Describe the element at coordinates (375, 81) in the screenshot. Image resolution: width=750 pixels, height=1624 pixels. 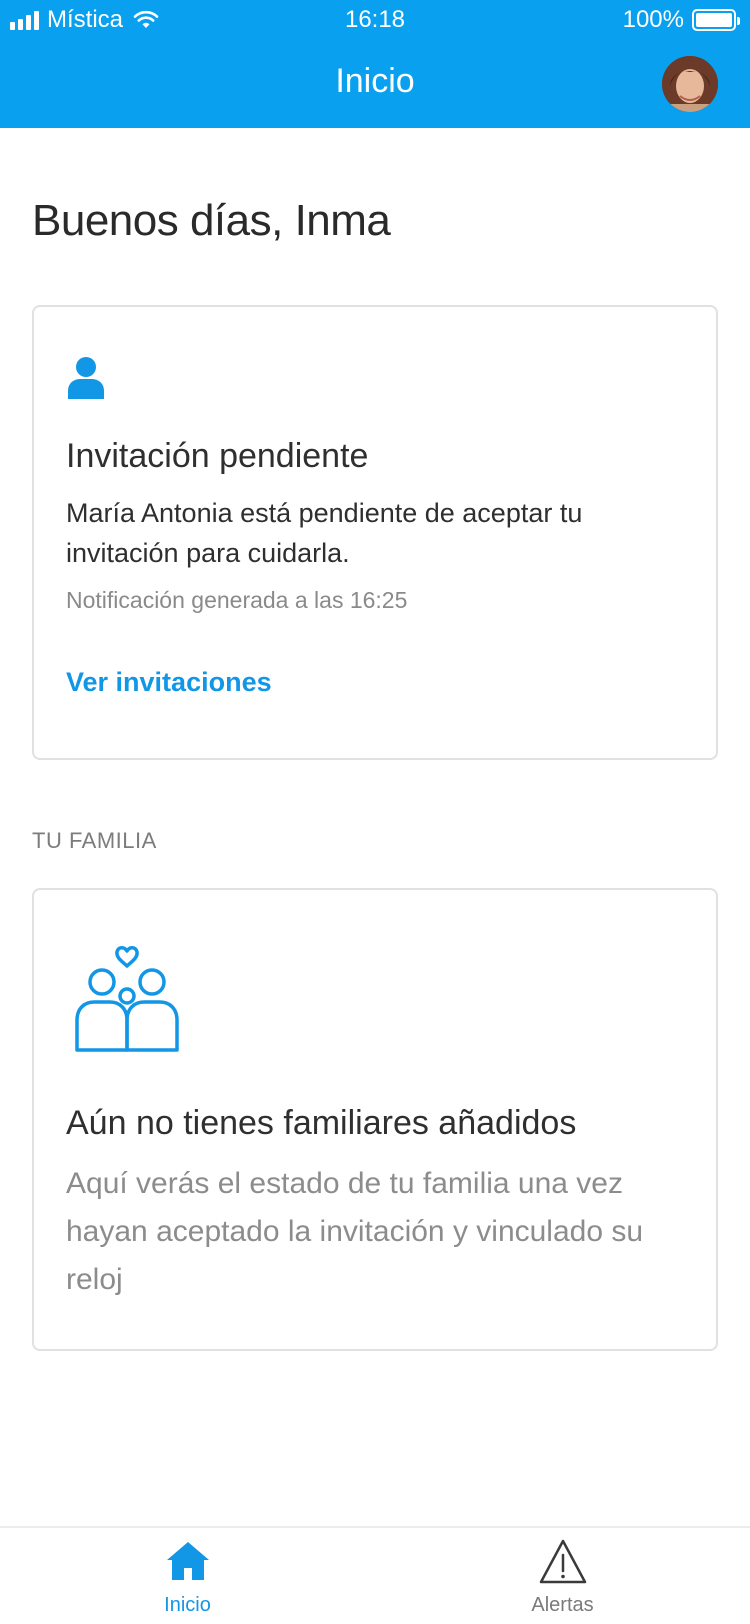
I see `page-title: Inicio` at that location.